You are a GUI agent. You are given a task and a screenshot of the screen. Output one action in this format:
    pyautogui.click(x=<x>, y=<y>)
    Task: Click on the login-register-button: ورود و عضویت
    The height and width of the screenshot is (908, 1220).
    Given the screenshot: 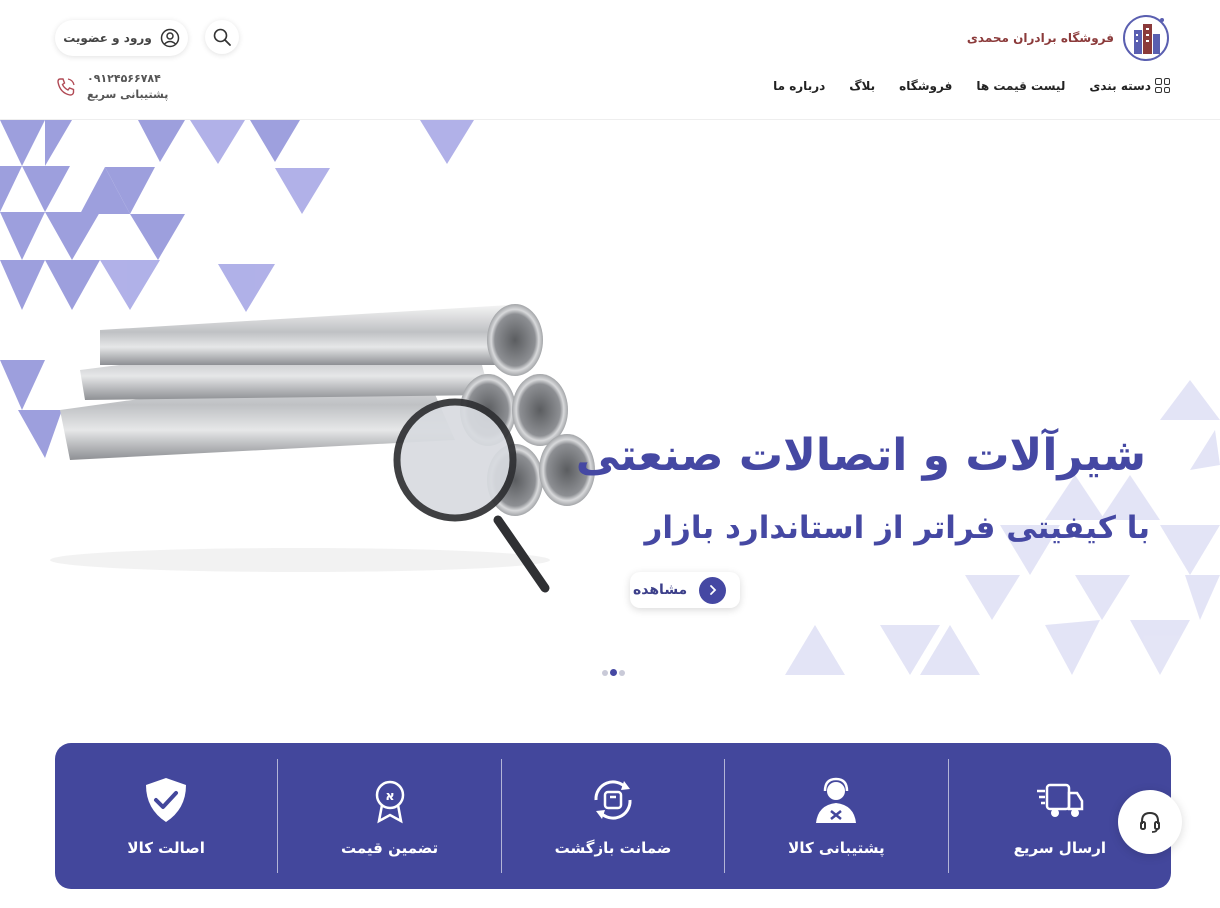 What is the action you would take?
    pyautogui.click(x=121, y=38)
    